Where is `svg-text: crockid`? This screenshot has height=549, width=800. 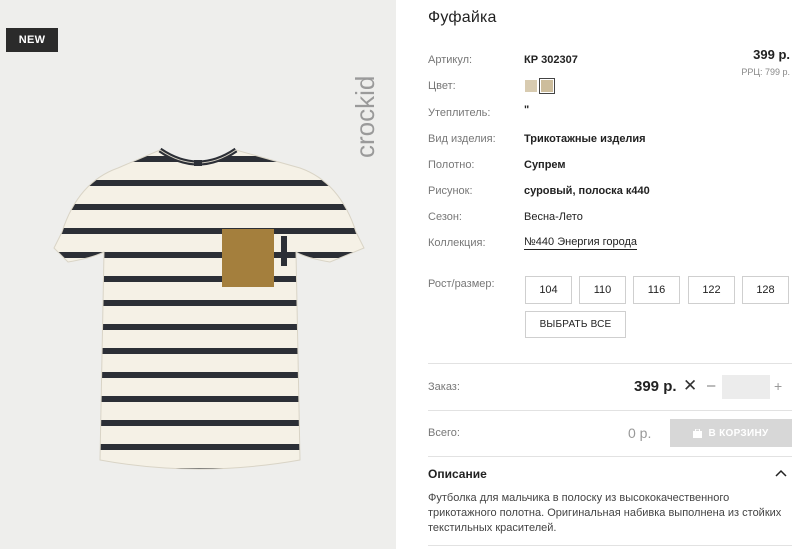 svg-text: crockid is located at coordinates (365, 117).